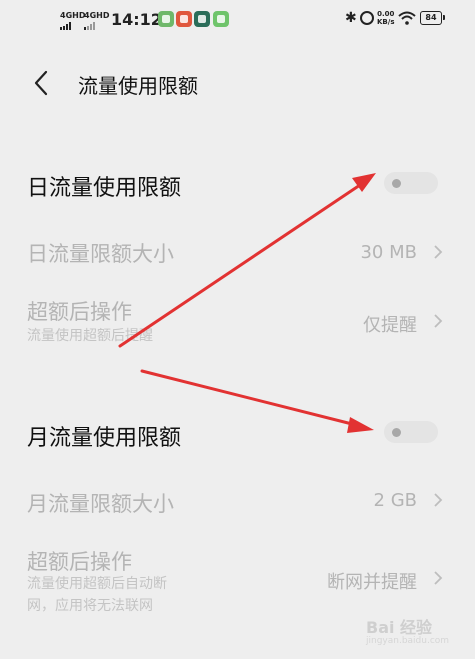 The width and height of the screenshot is (475, 659). Describe the element at coordinates (240, 265) in the screenshot. I see `annotation-arrow-daily` at that location.